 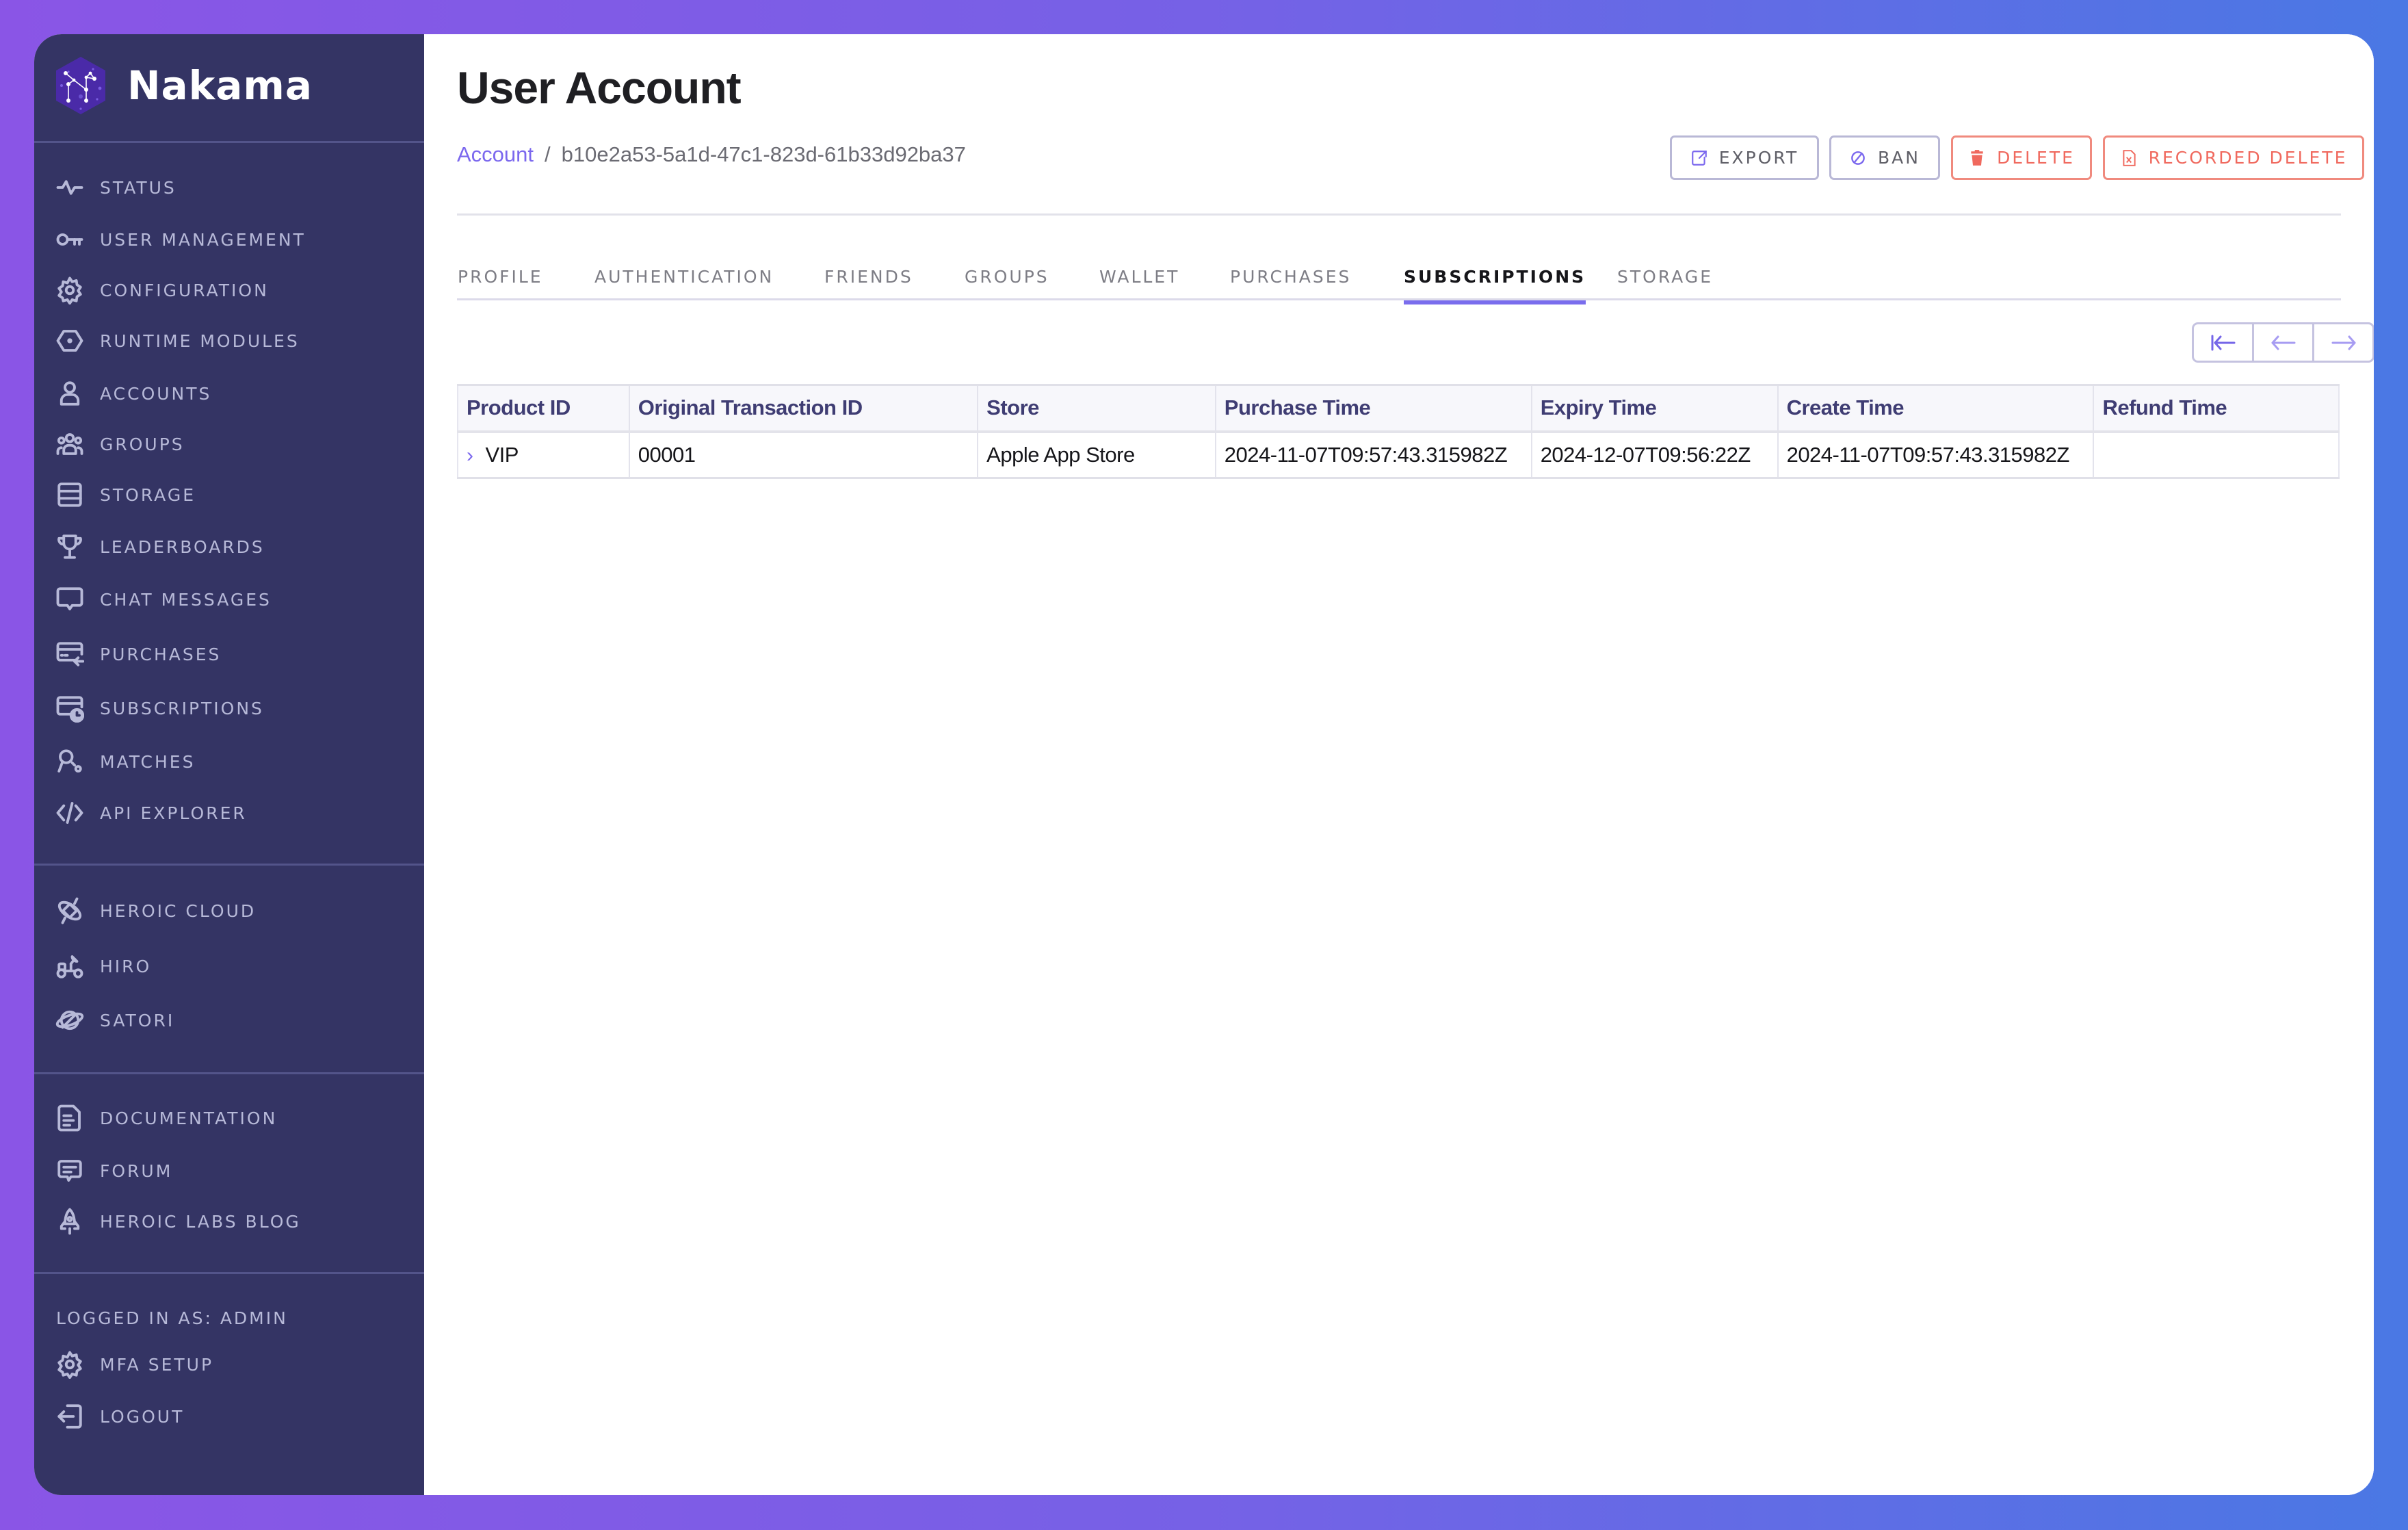 I want to click on delete-button-label: DELETE, so click(x=2036, y=158).